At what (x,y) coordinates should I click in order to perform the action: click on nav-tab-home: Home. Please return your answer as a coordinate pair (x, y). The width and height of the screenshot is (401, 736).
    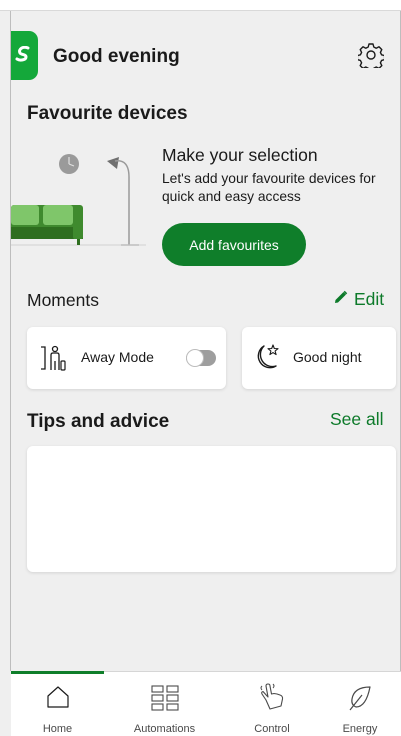
    Looking at the image, I should click on (57, 704).